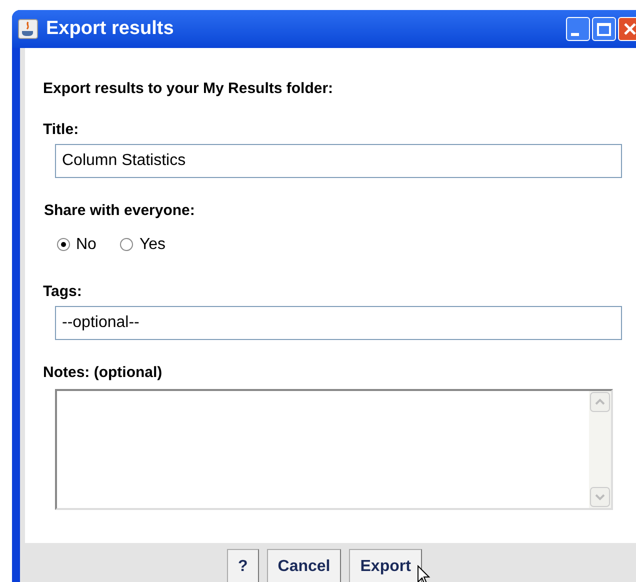  Describe the element at coordinates (243, 565) in the screenshot. I see `dialog-button: ?` at that location.